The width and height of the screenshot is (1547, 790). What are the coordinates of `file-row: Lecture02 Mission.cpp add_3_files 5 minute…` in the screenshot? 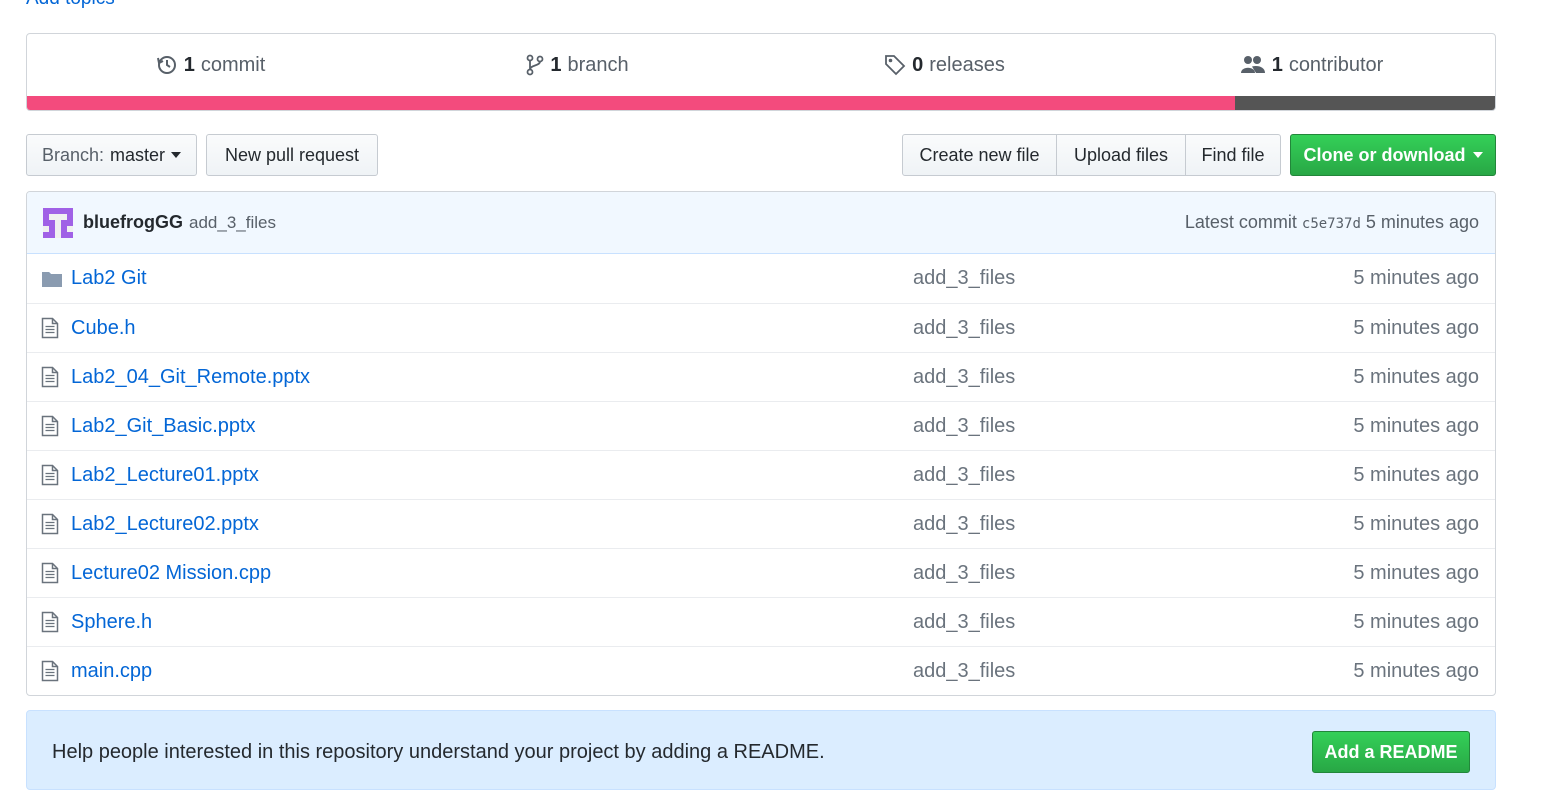 It's located at (761, 572).